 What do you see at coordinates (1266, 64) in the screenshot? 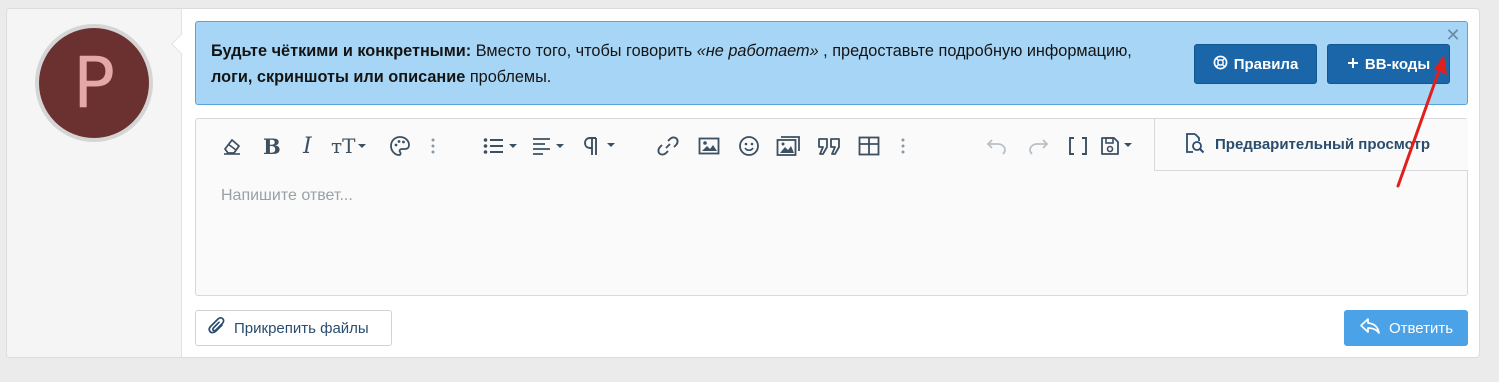
I see `rules-button-label: Правила` at bounding box center [1266, 64].